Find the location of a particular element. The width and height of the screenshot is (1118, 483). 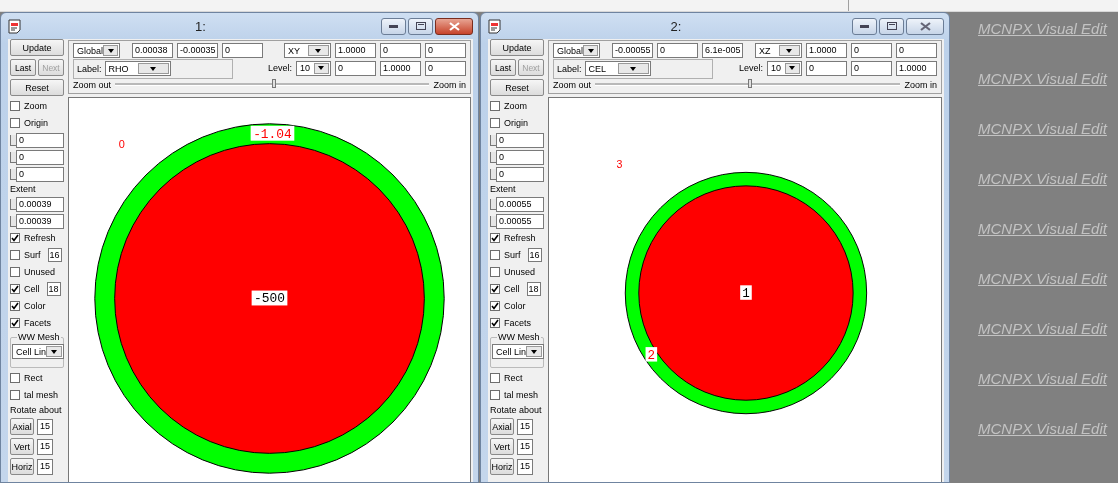

input-field: 0.00038 is located at coordinates (152, 51).